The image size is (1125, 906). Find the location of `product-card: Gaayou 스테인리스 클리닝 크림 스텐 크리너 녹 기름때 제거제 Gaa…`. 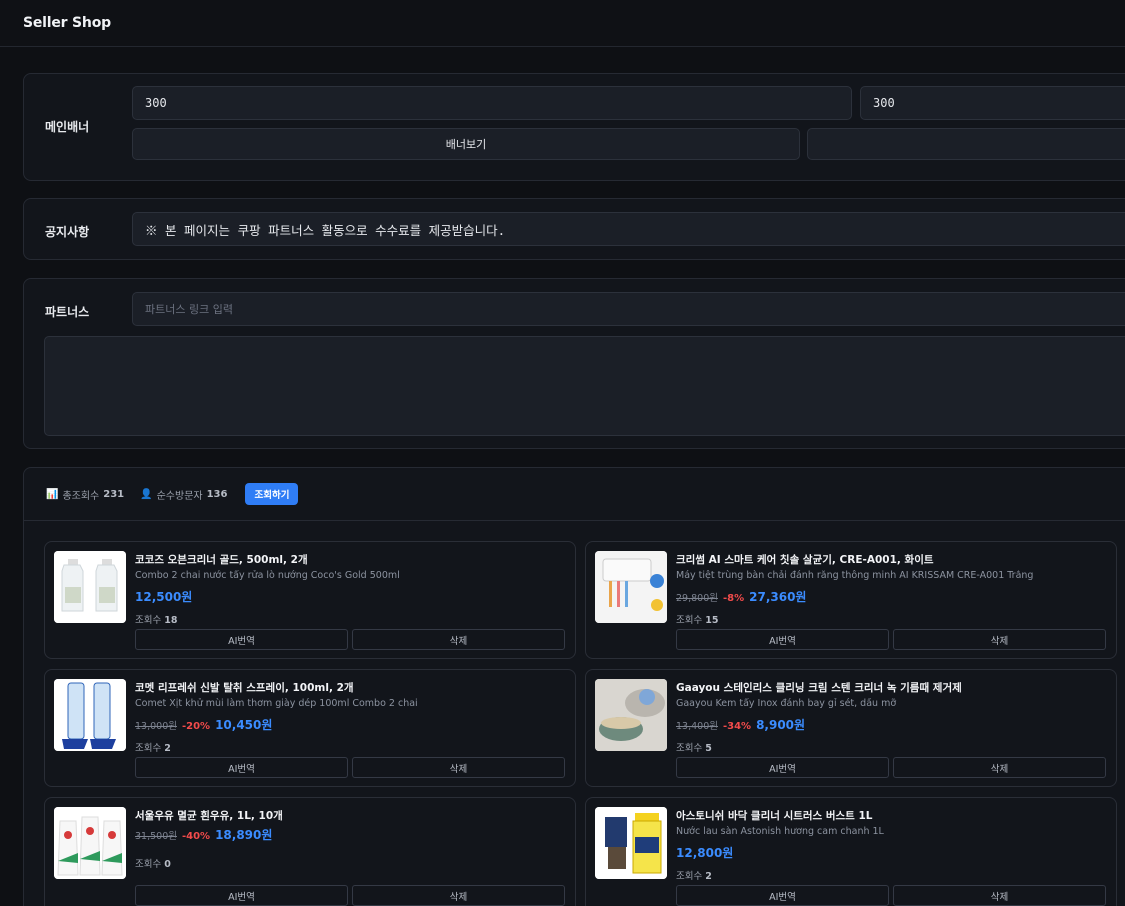

product-card: Gaayou 스테인리스 클리닝 크림 스텐 크리너 녹 기름때 제거제 Gaa… is located at coordinates (851, 728).